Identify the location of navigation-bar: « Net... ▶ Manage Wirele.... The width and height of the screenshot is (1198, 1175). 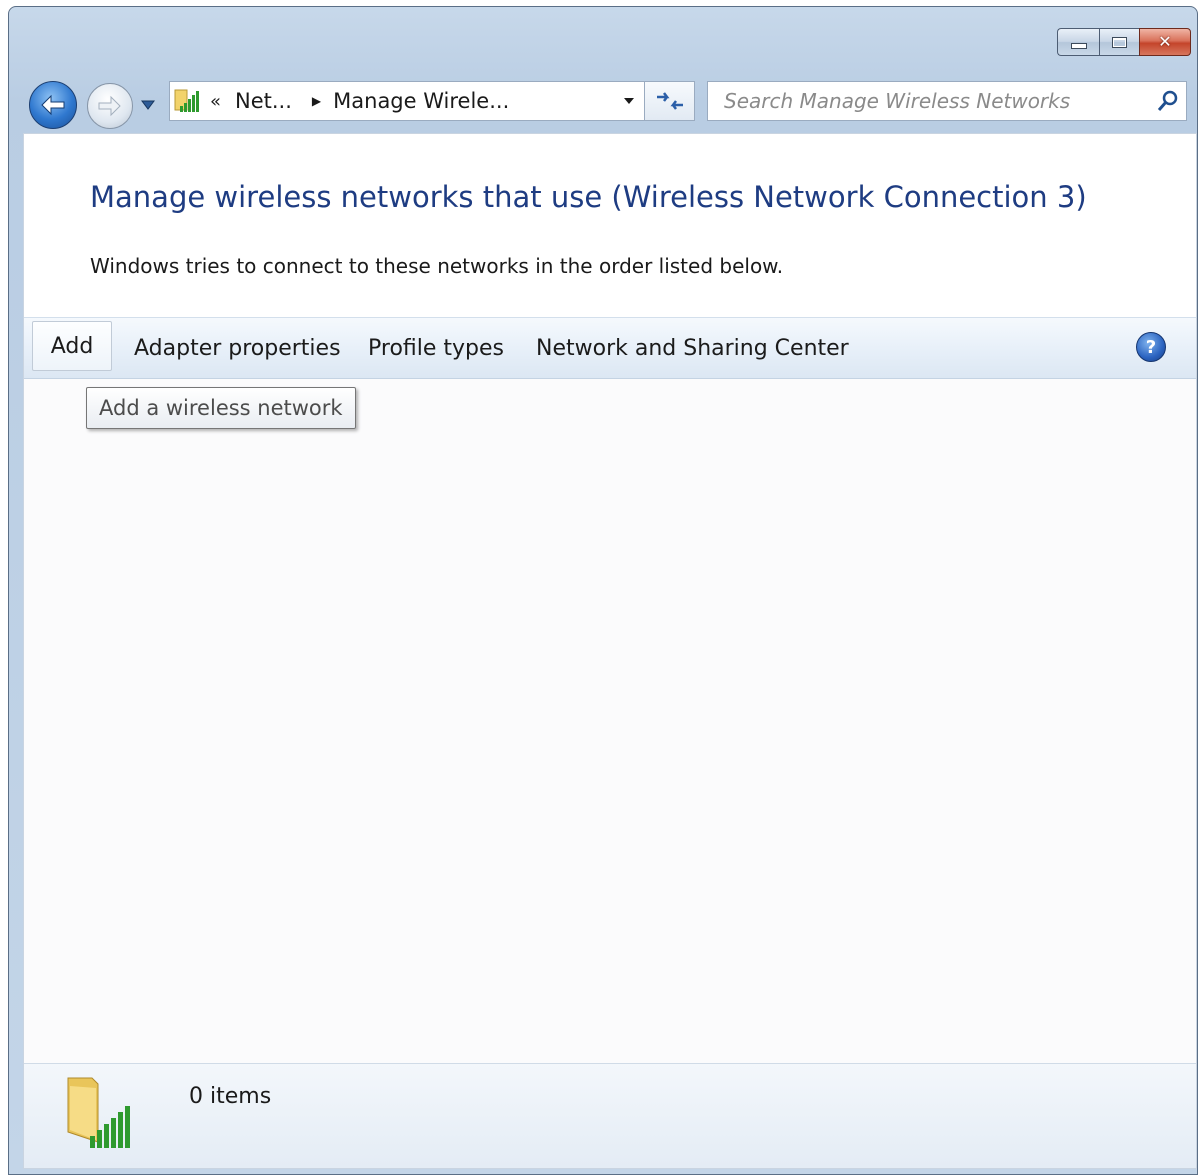
(603, 104).